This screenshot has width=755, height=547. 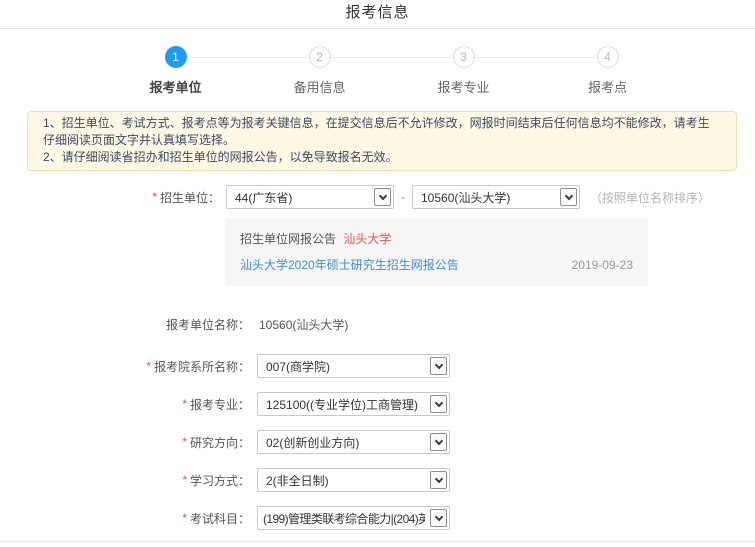 I want to click on exam-subjects-row: * 考试科目： (199)管理类联考综合能力|(204)英语二|(-)无, so click(x=377, y=518).